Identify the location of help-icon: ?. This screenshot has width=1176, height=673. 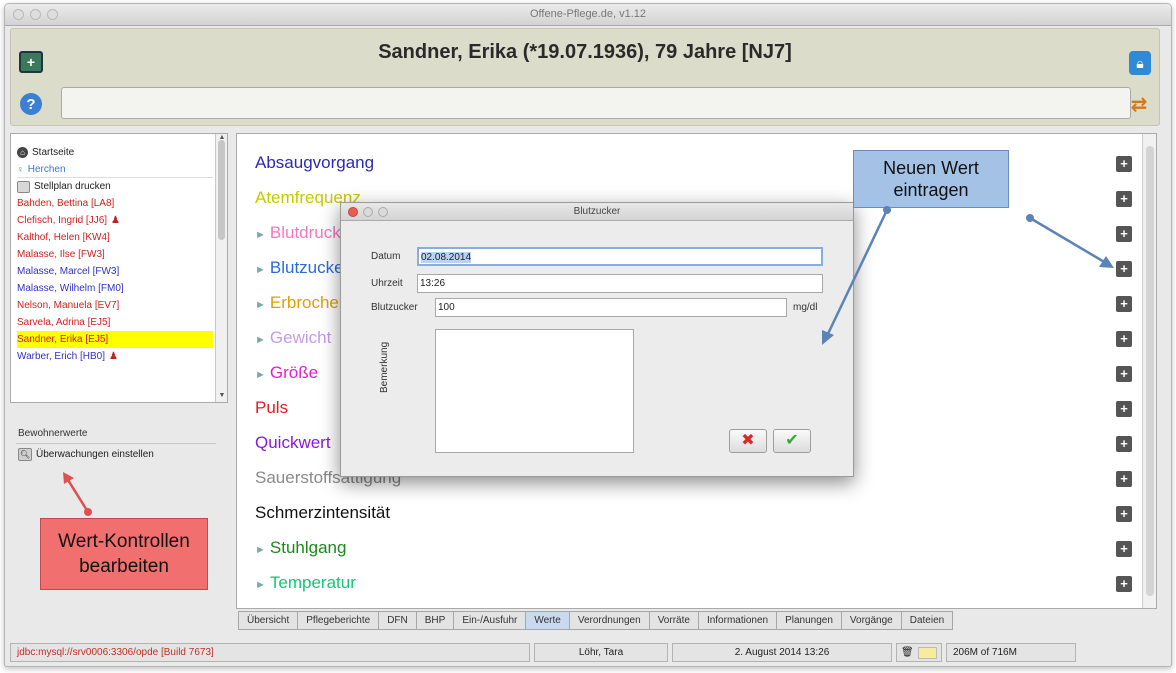
(31, 104).